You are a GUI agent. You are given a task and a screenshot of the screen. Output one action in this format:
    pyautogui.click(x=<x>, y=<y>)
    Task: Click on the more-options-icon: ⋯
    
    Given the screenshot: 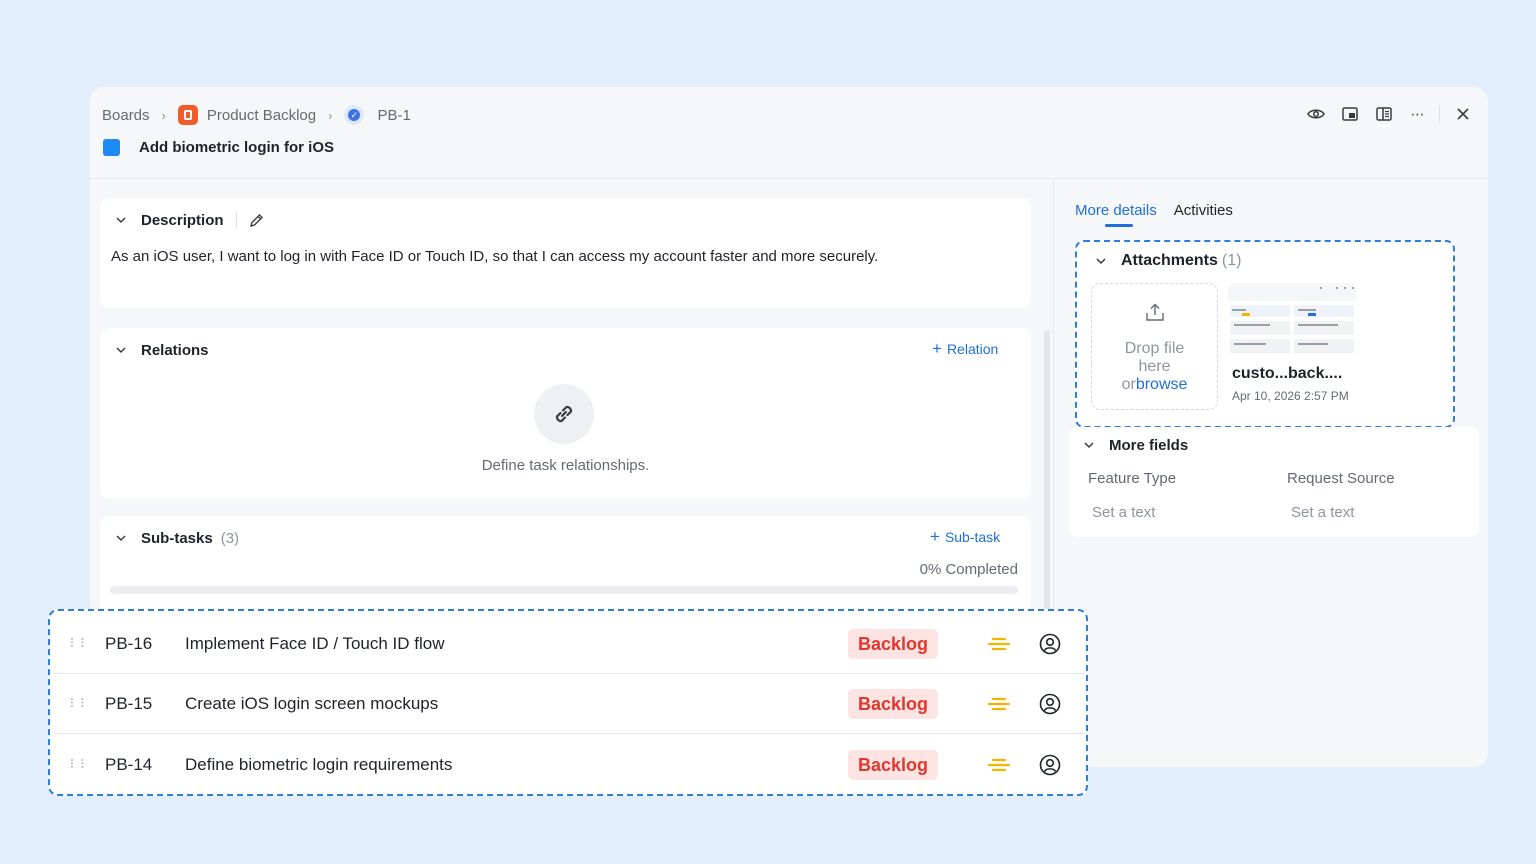 What is the action you would take?
    pyautogui.click(x=1418, y=114)
    